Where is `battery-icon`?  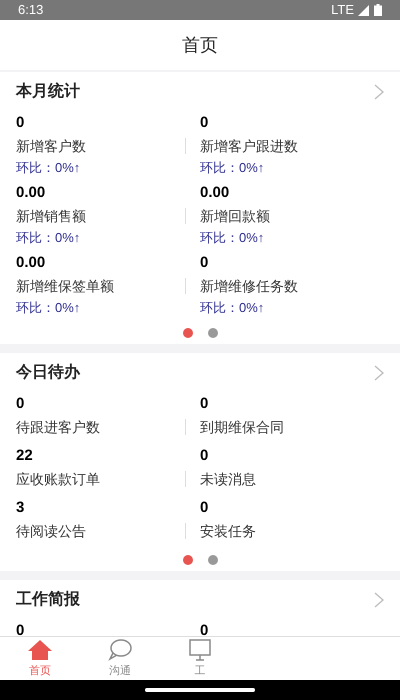
battery-icon is located at coordinates (378, 10).